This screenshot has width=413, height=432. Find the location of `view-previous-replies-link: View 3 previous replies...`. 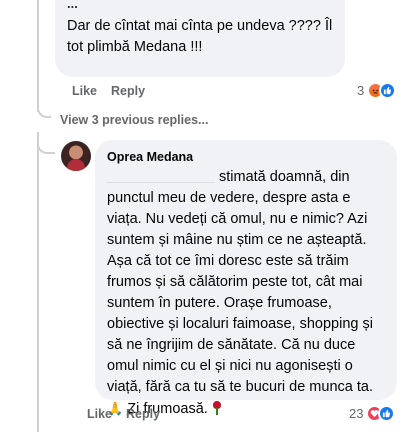

view-previous-replies-link: View 3 previous replies... is located at coordinates (134, 120).